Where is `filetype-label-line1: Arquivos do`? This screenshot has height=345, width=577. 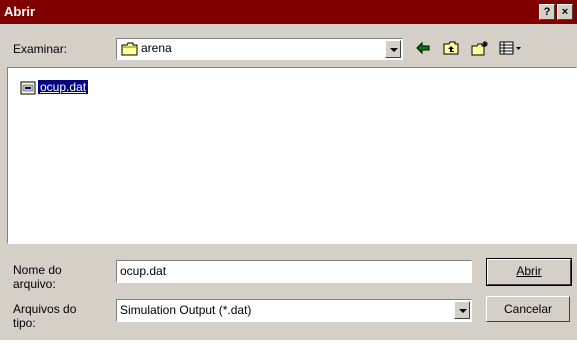
filetype-label-line1: Arquivos do is located at coordinates (45, 309).